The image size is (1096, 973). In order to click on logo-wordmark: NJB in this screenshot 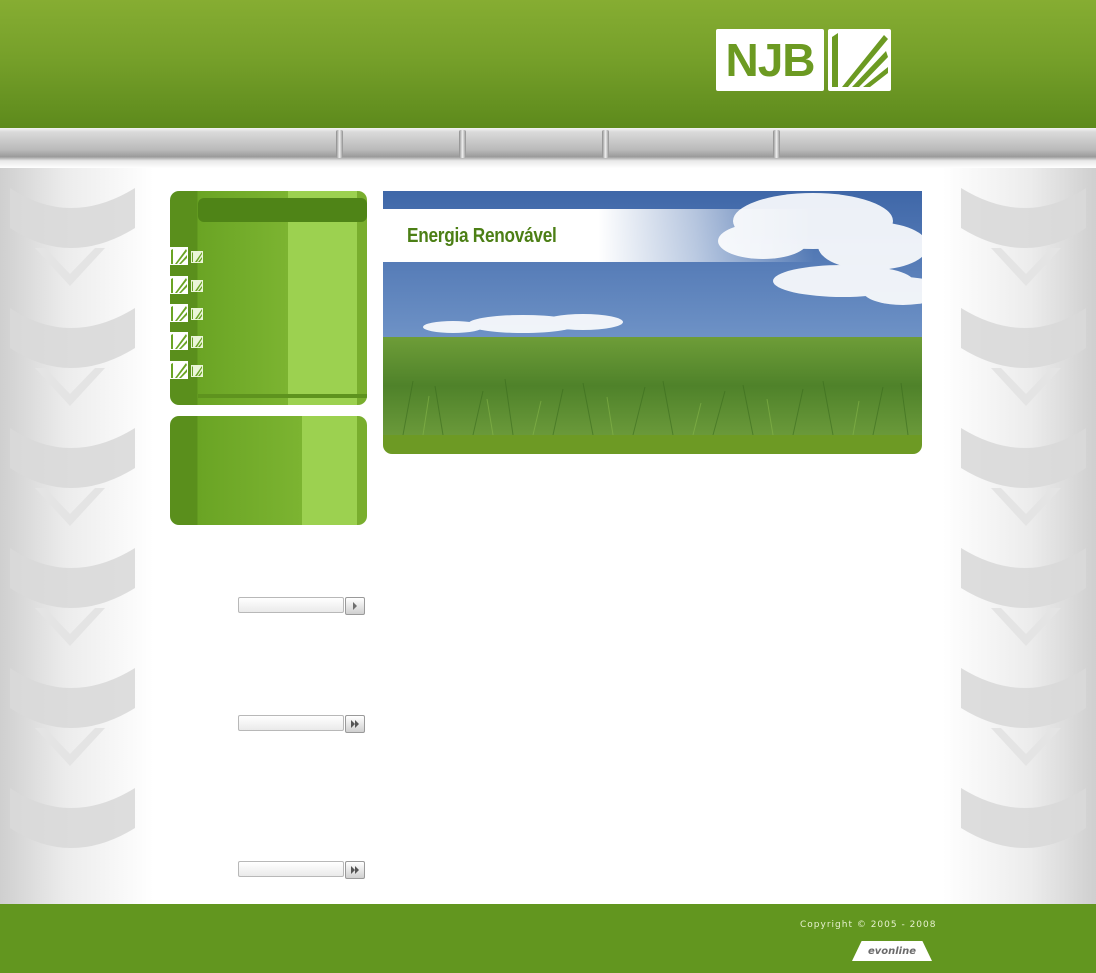, I will do `click(770, 60)`.